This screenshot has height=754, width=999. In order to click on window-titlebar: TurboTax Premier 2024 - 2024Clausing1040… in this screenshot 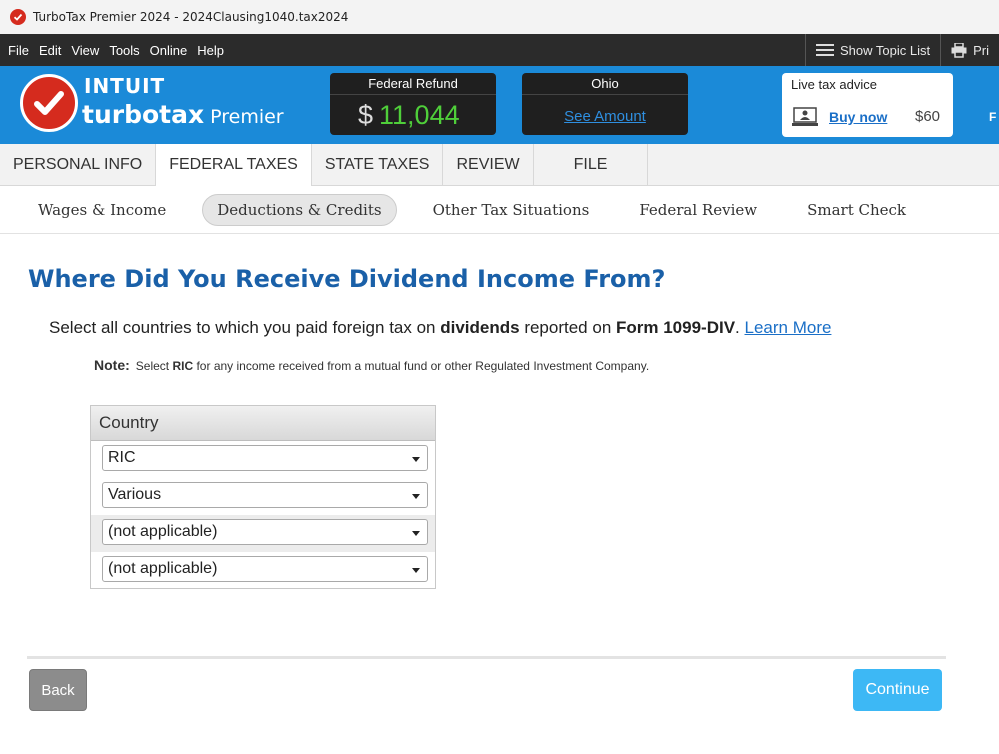, I will do `click(499, 17)`.